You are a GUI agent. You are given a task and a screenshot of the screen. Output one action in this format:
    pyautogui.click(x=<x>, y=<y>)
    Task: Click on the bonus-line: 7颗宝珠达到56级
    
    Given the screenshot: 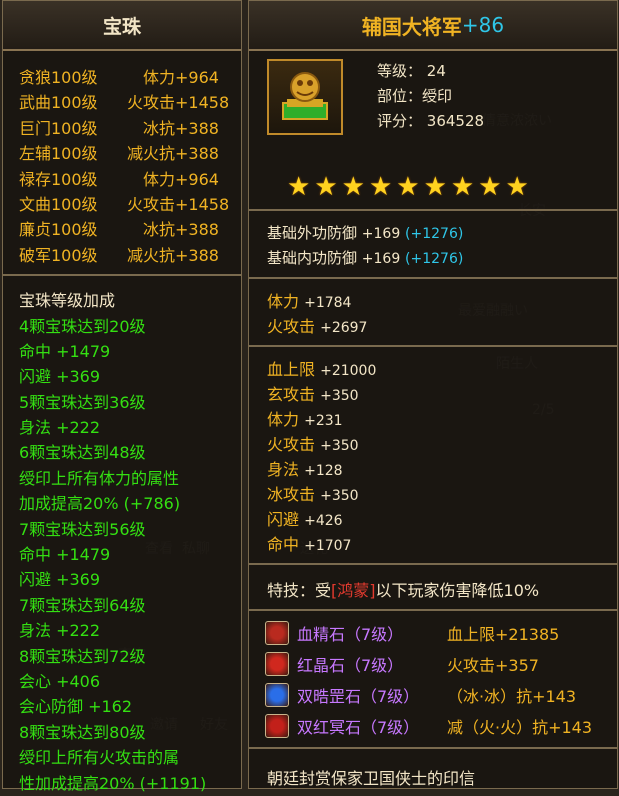 What is the action you would take?
    pyautogui.click(x=82, y=529)
    